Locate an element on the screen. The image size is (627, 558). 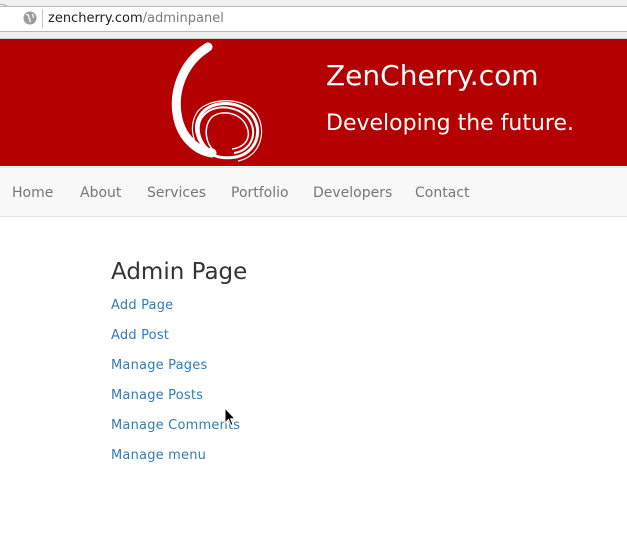
manage-comments-link: Manage Comments is located at coordinates (175, 426).